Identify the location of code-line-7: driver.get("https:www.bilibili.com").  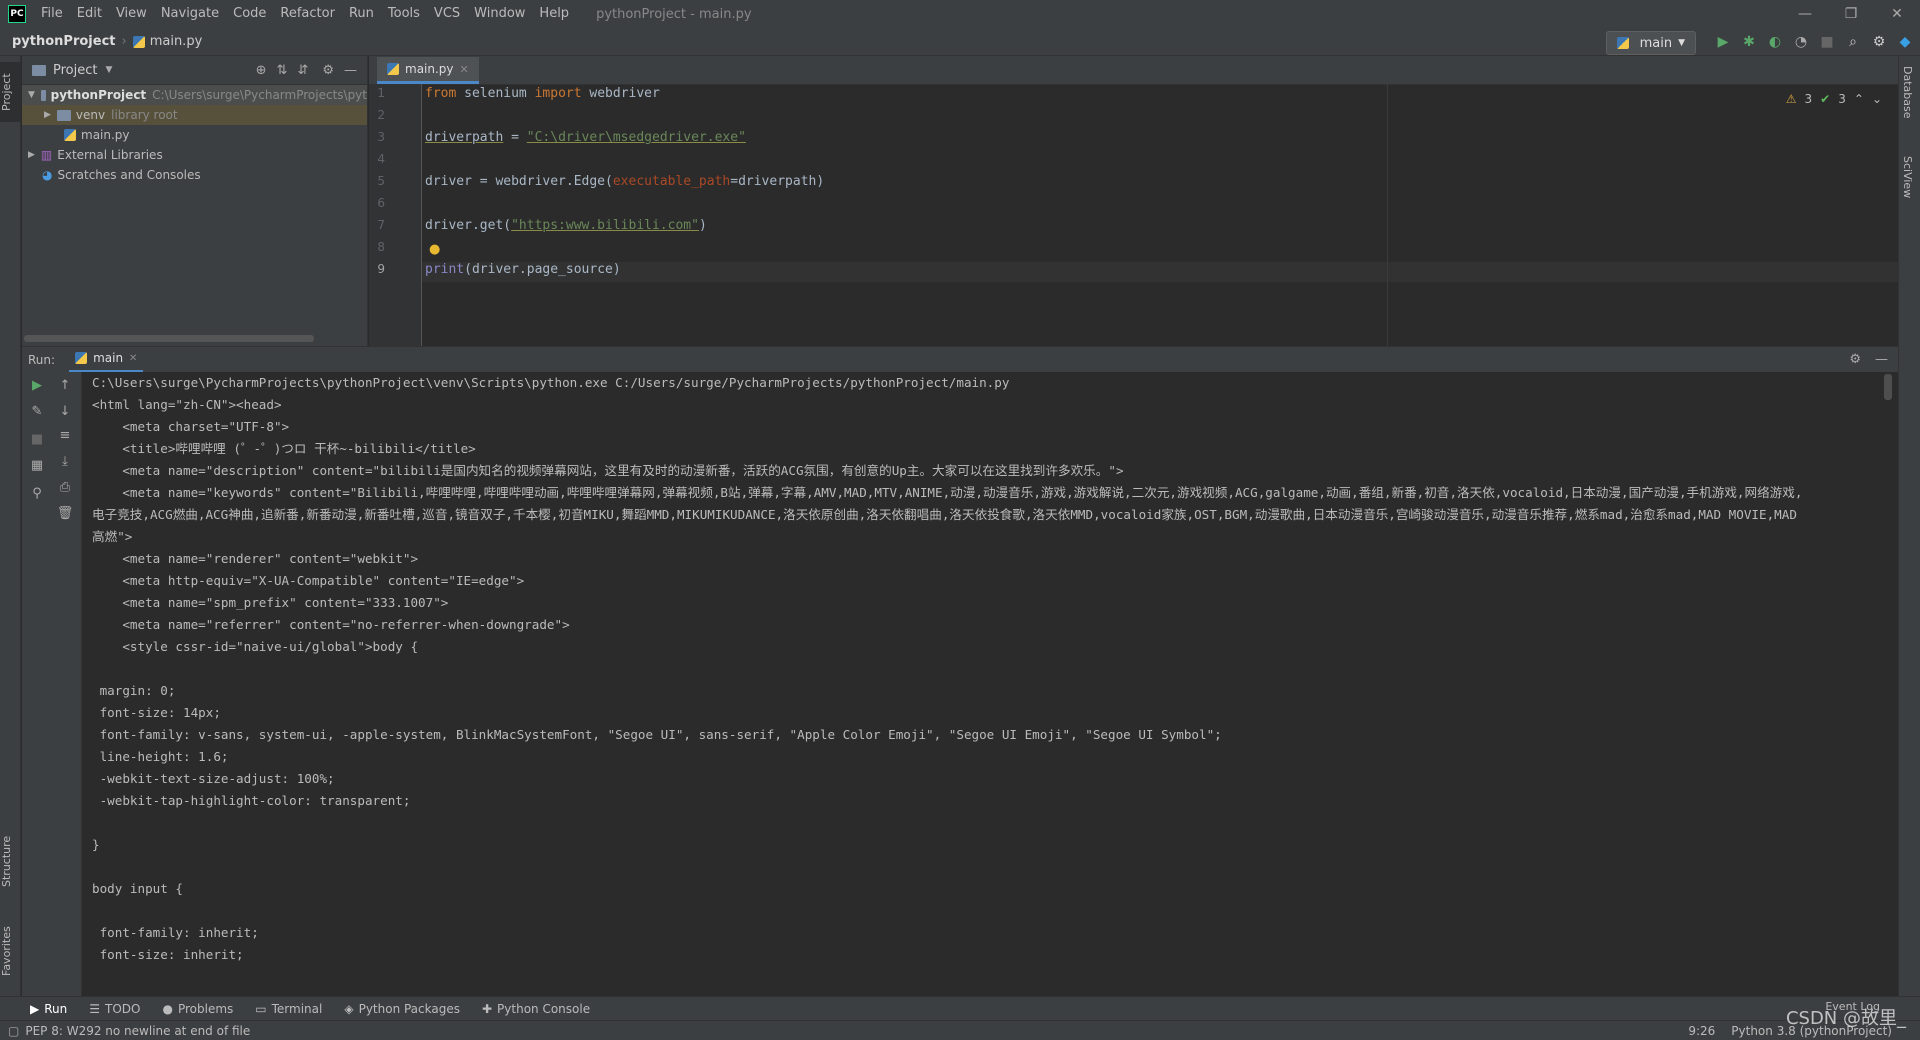
(566, 225).